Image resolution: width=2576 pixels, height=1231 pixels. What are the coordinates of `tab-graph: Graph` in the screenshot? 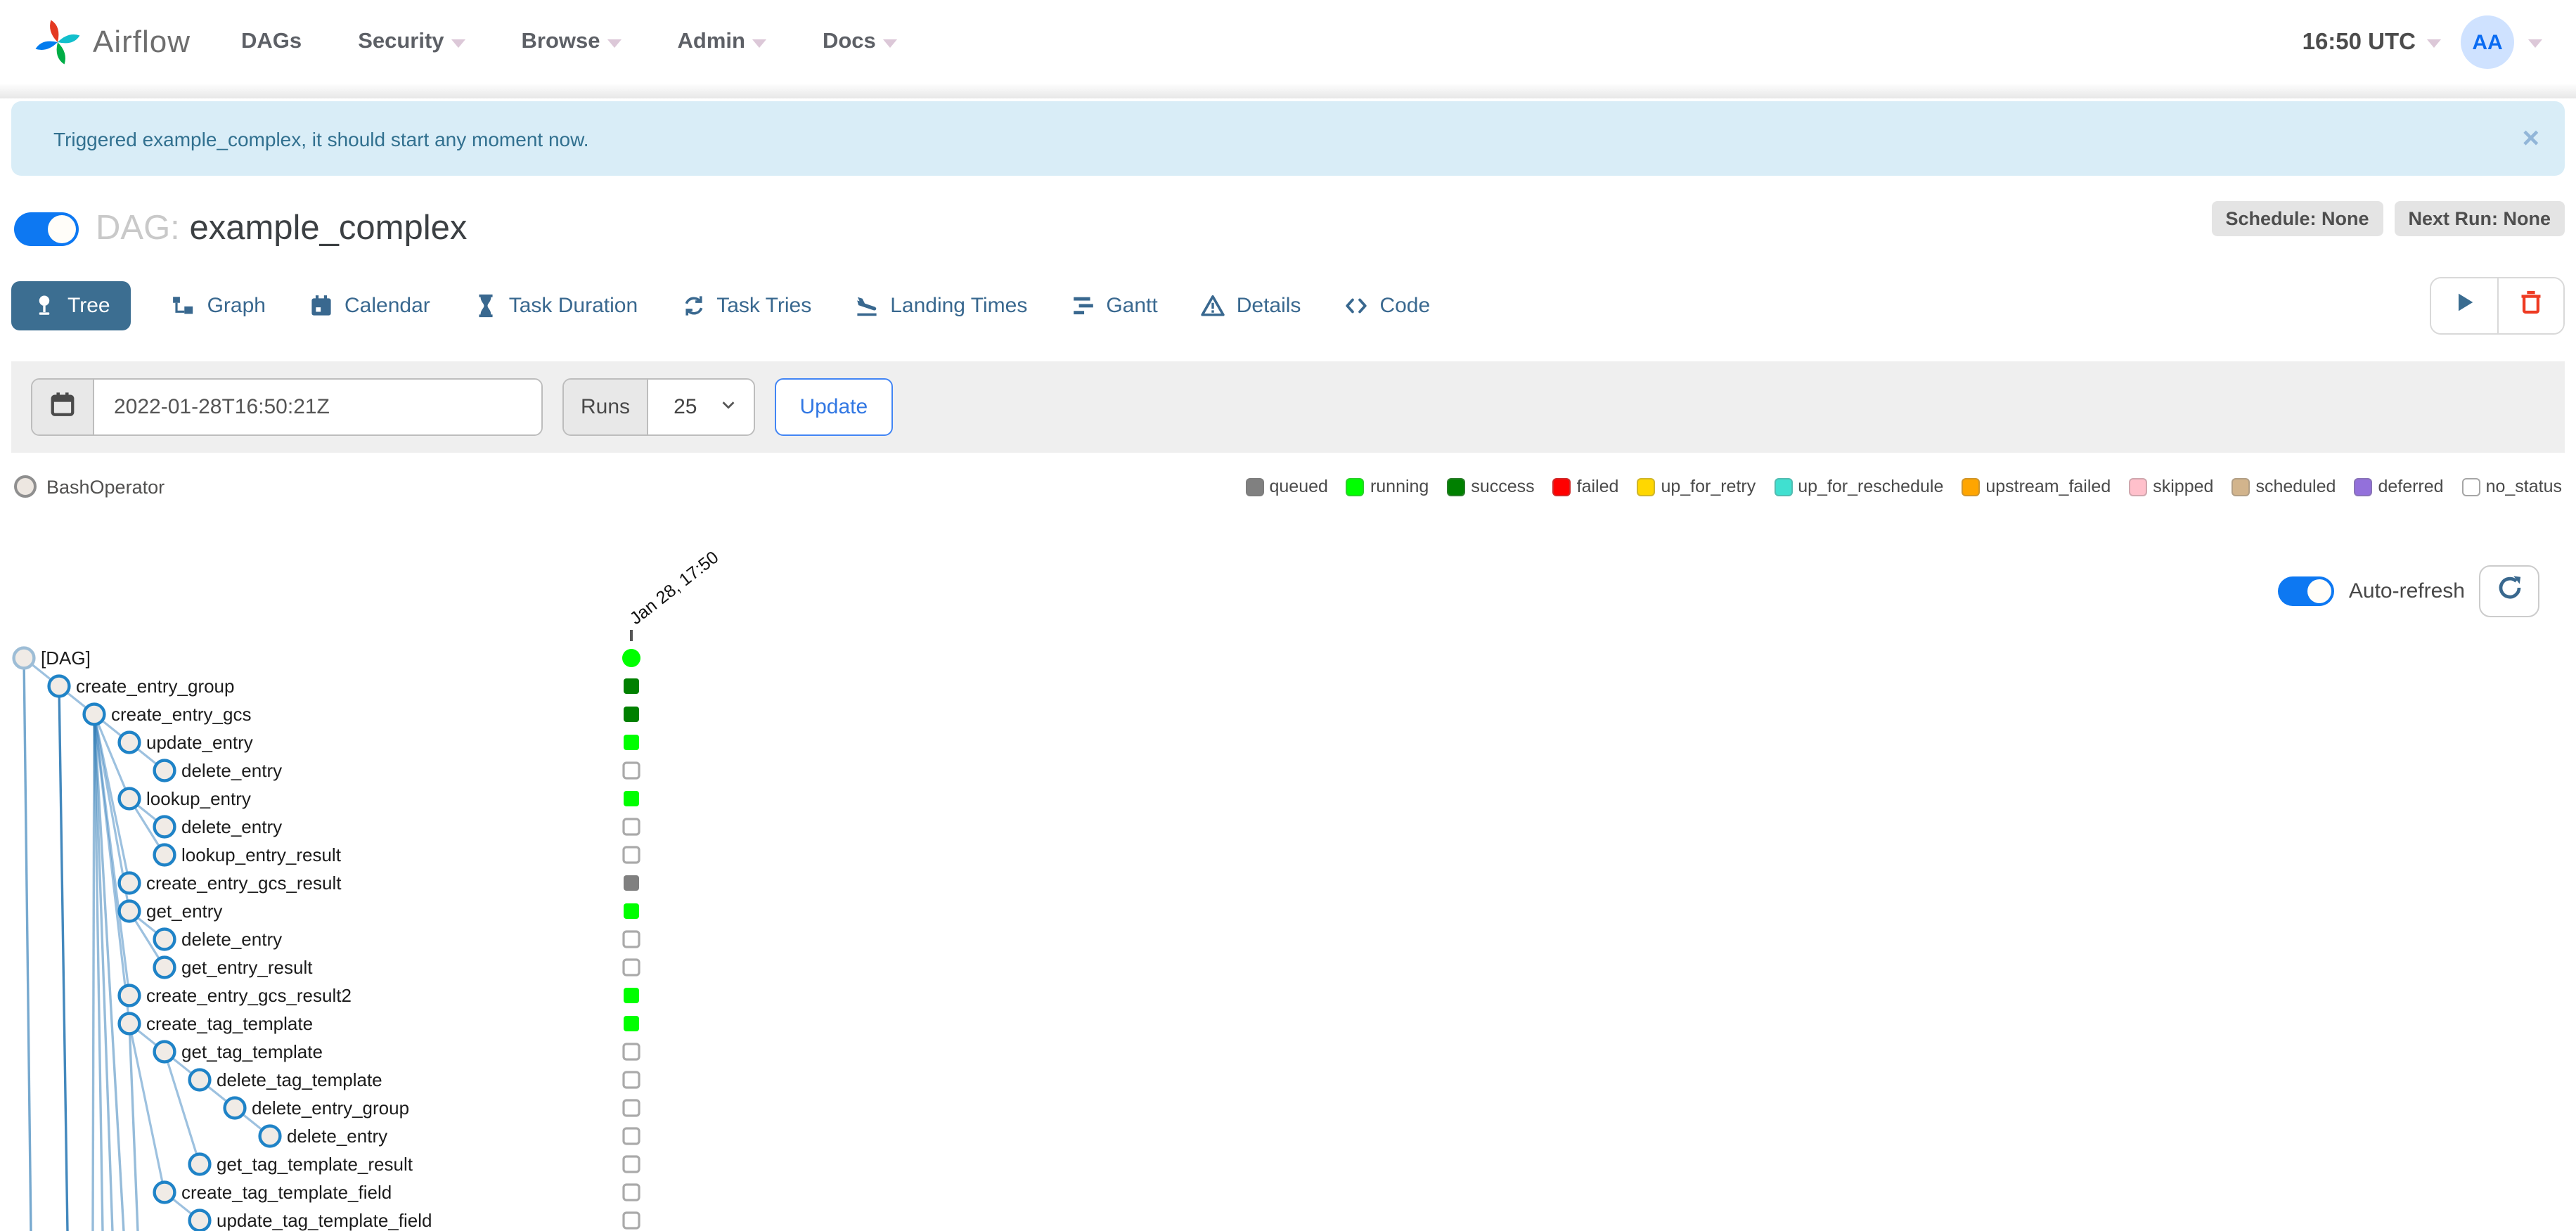 It's located at (219, 305).